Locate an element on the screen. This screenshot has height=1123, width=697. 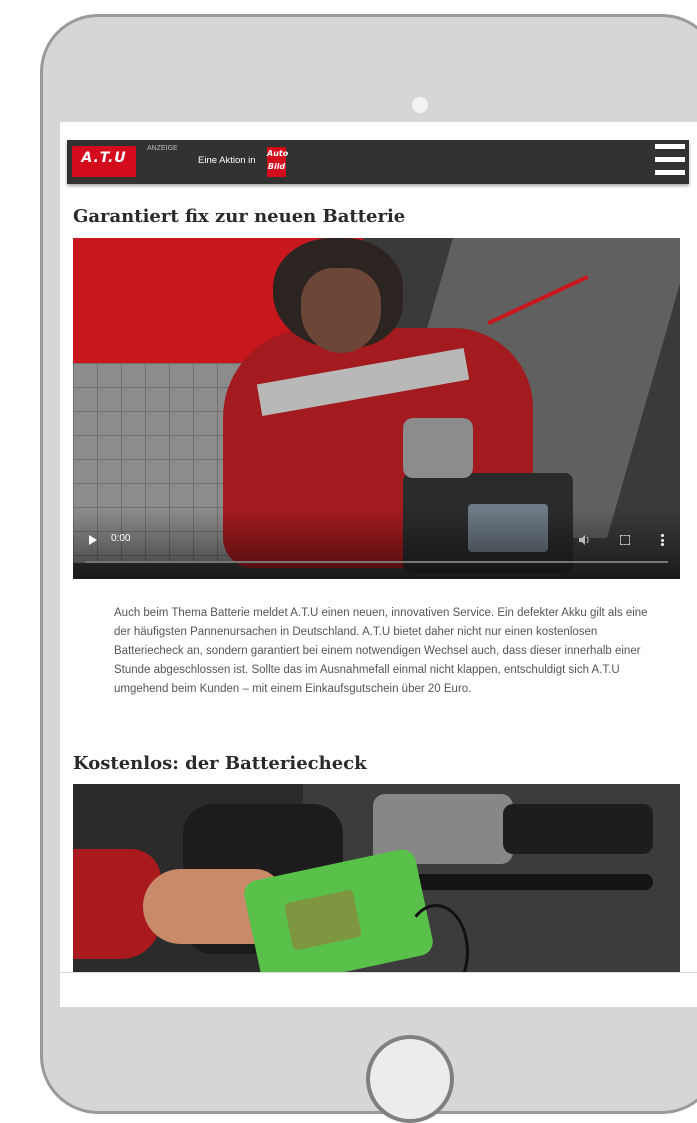
home-button is located at coordinates (410, 1079).